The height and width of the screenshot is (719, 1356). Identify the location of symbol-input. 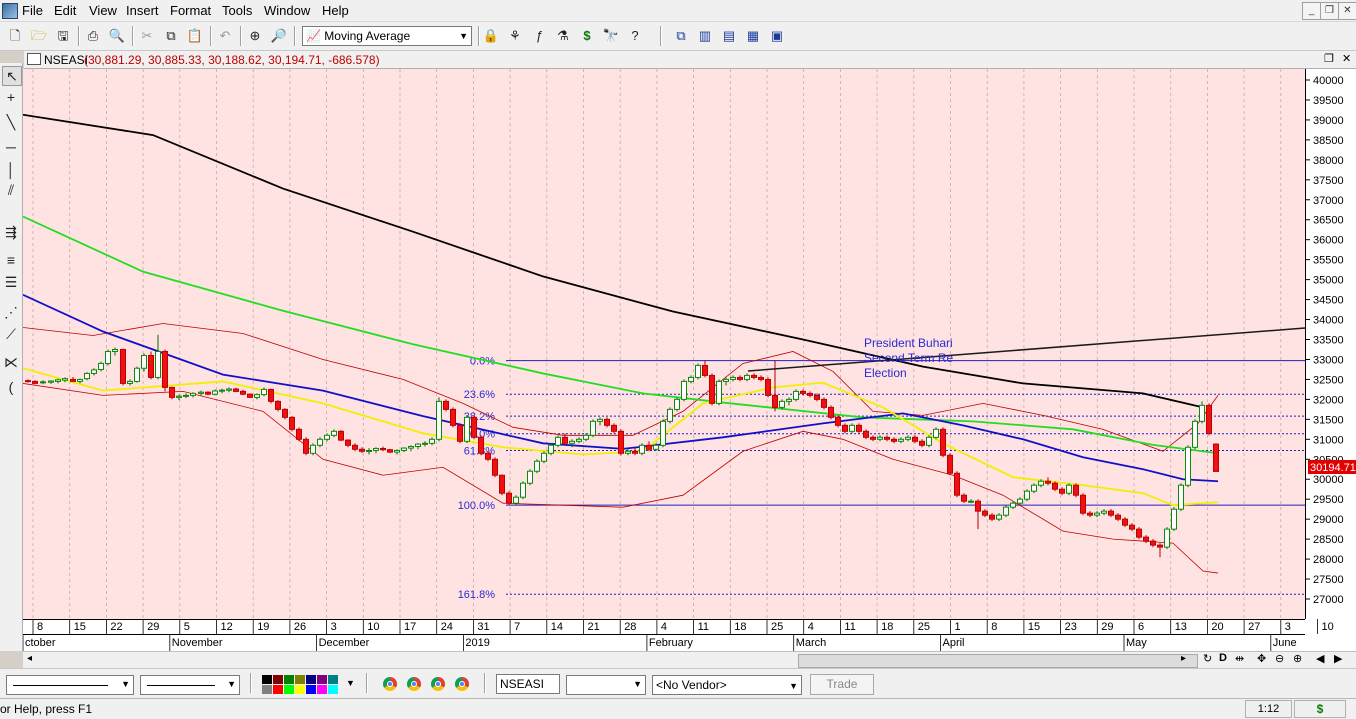
(528, 684).